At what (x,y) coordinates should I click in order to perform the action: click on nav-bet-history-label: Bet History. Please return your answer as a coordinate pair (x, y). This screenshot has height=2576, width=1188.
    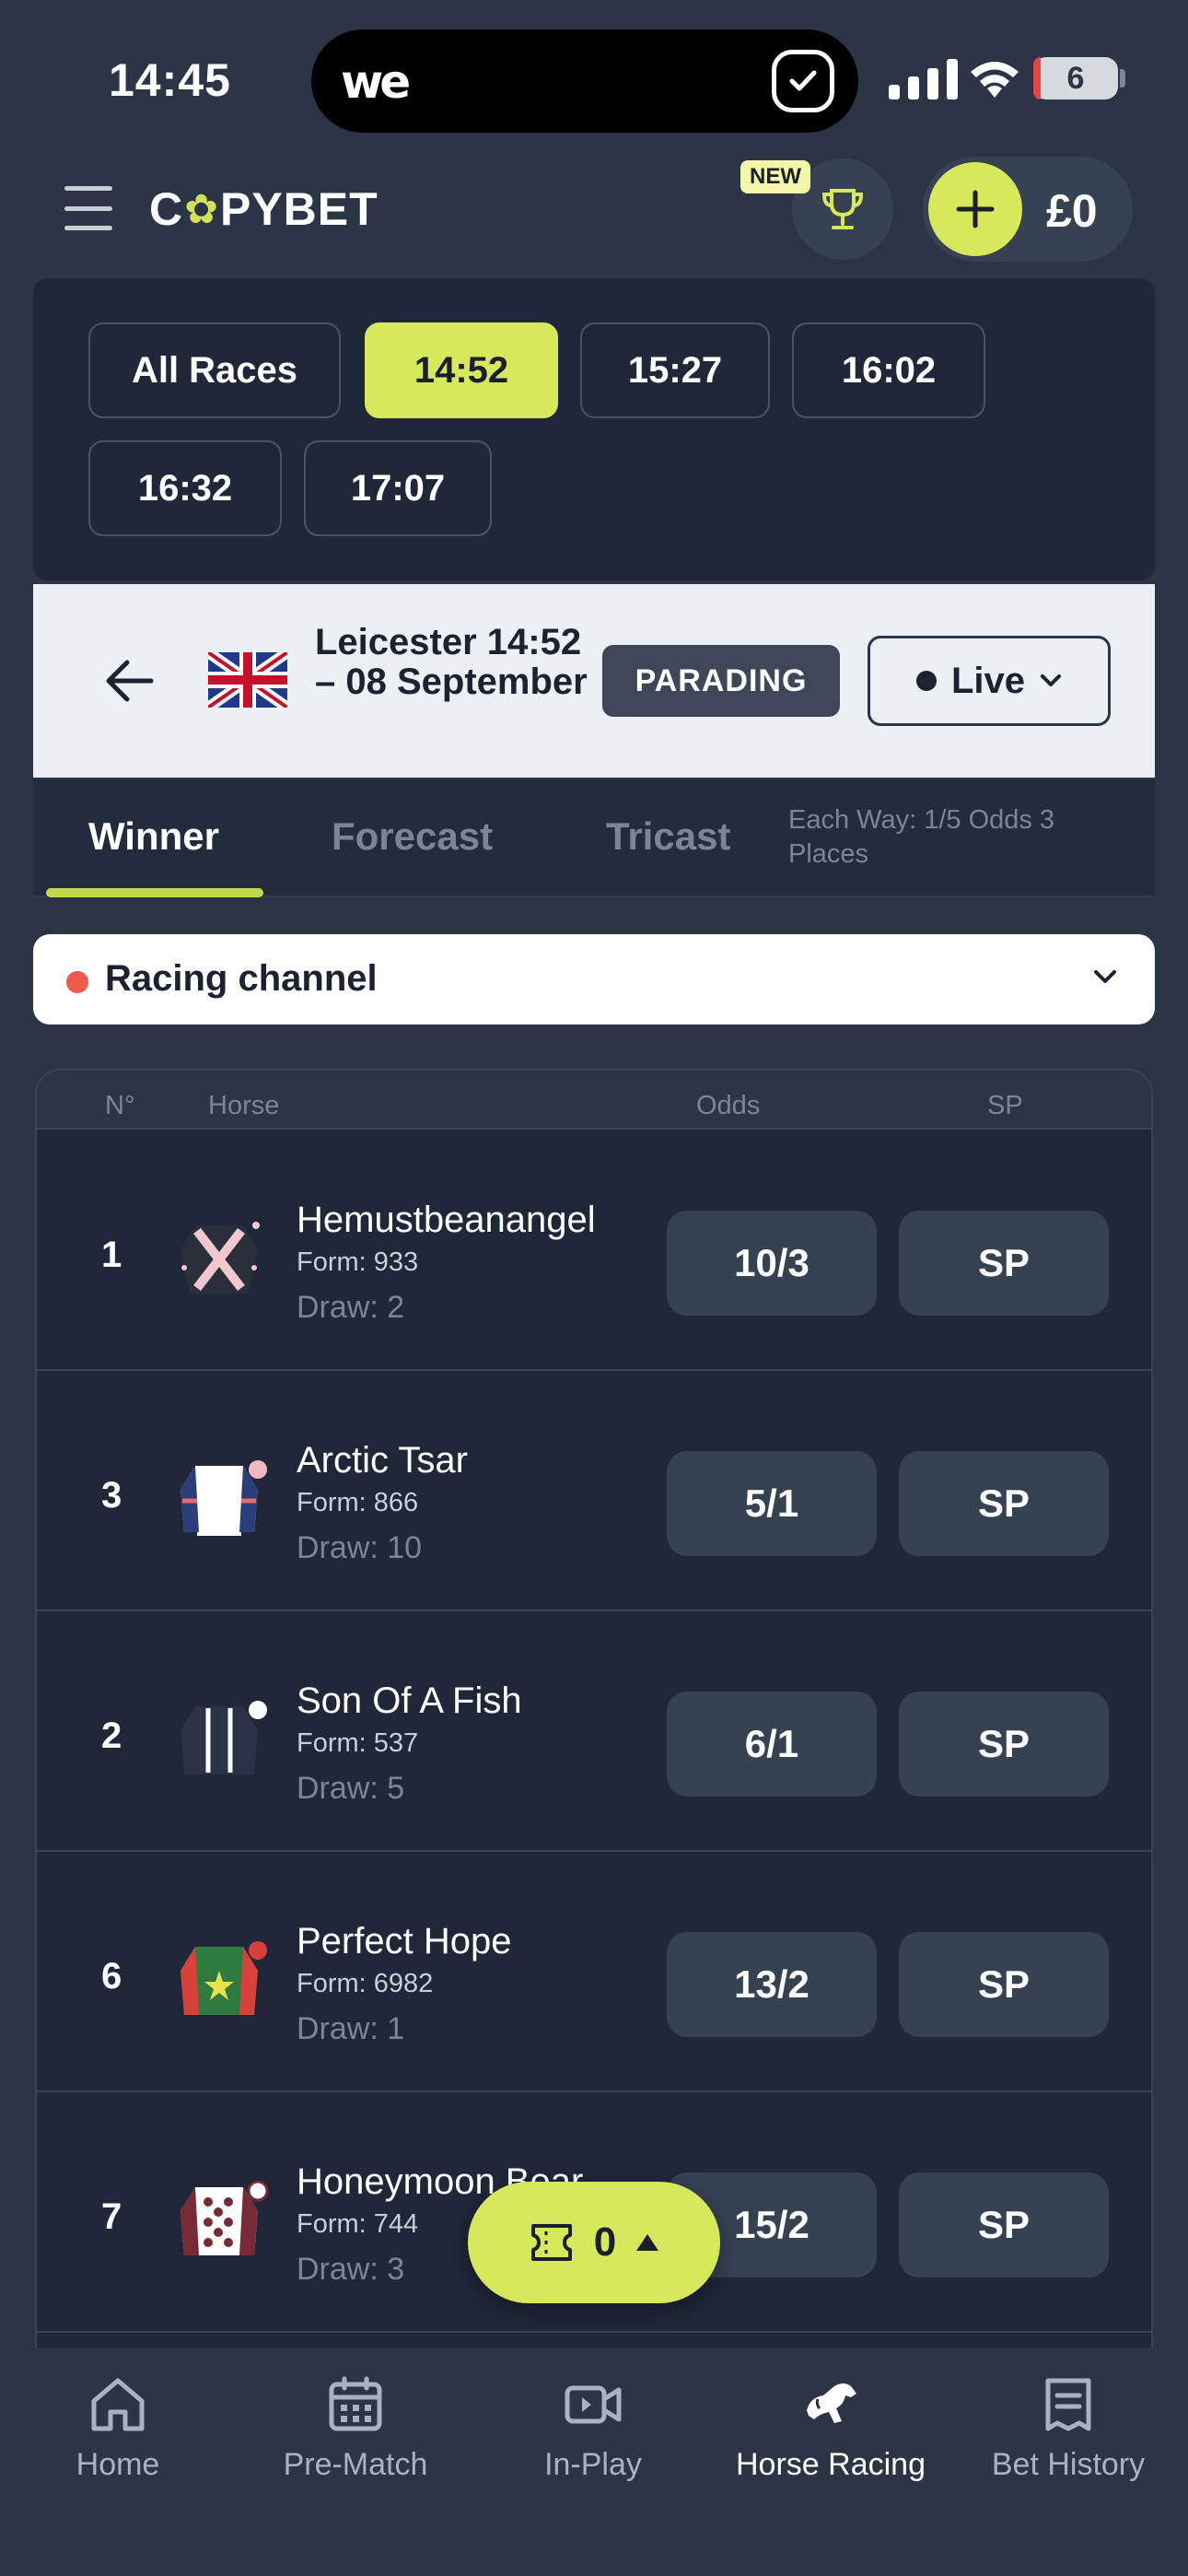
    Looking at the image, I should click on (1068, 2464).